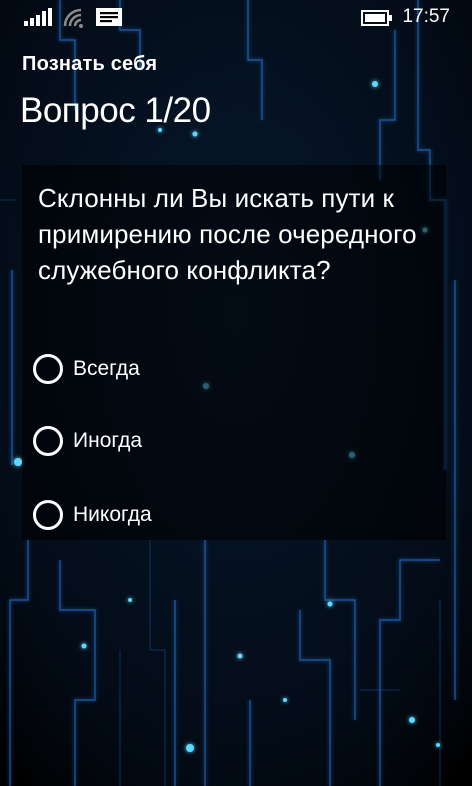 This screenshot has height=786, width=472. What do you see at coordinates (426, 16) in the screenshot?
I see `status-time: 17:57` at bounding box center [426, 16].